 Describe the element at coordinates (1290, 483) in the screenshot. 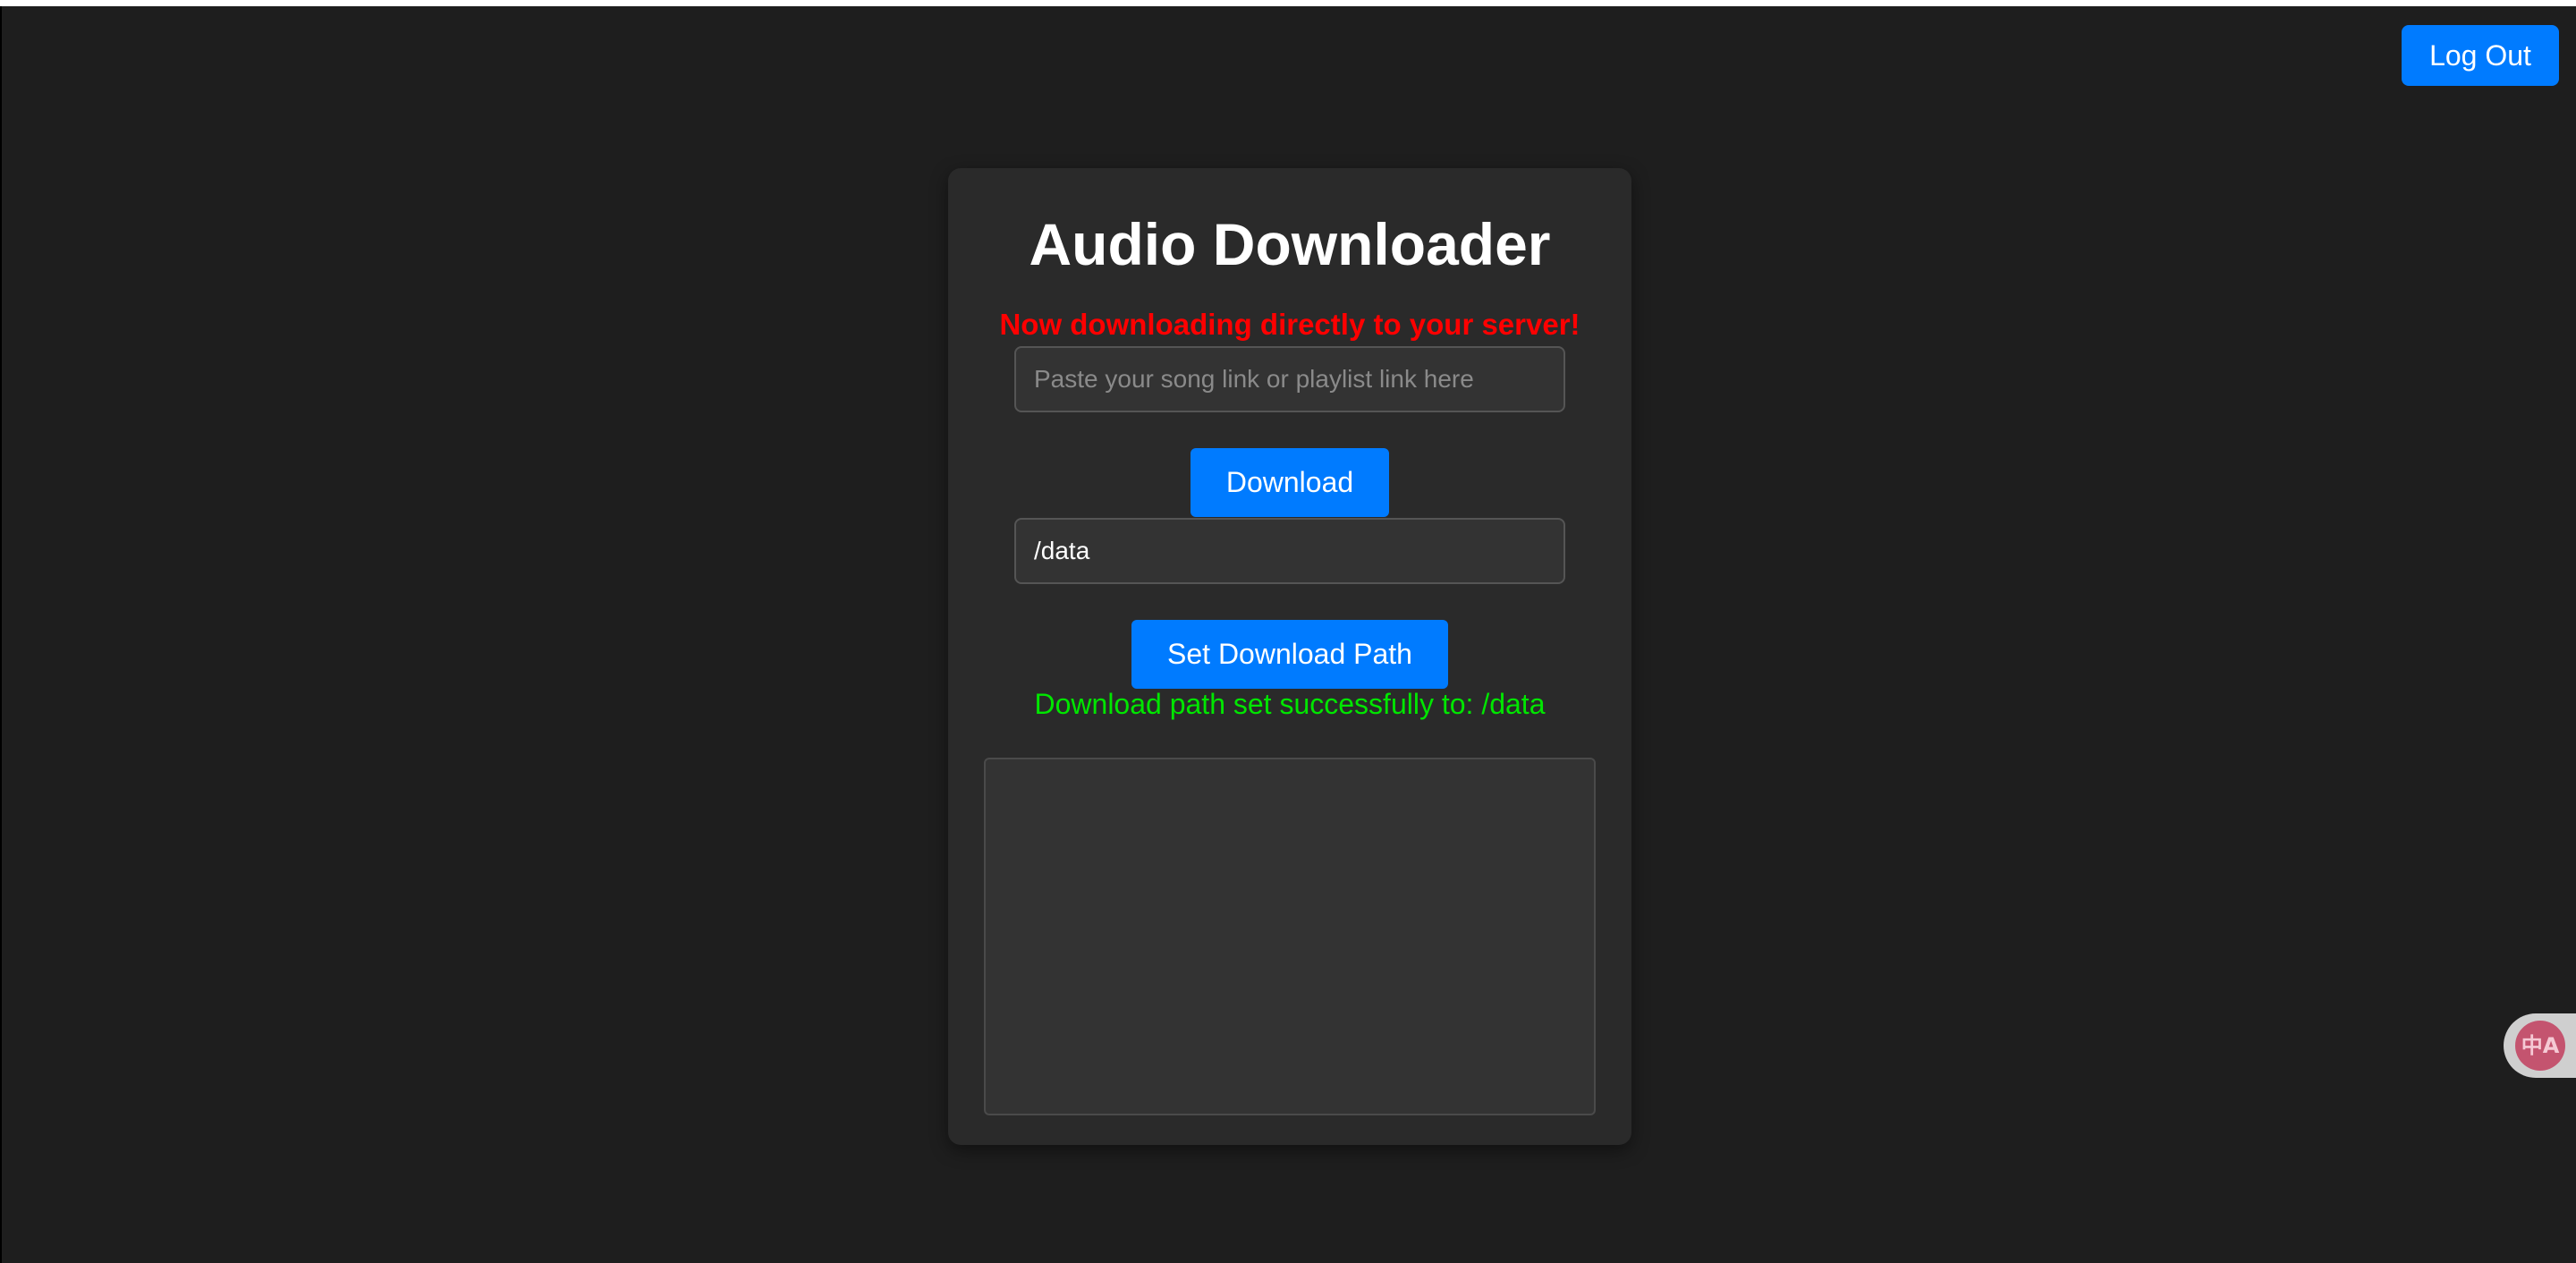

I see `download-button: Download` at that location.